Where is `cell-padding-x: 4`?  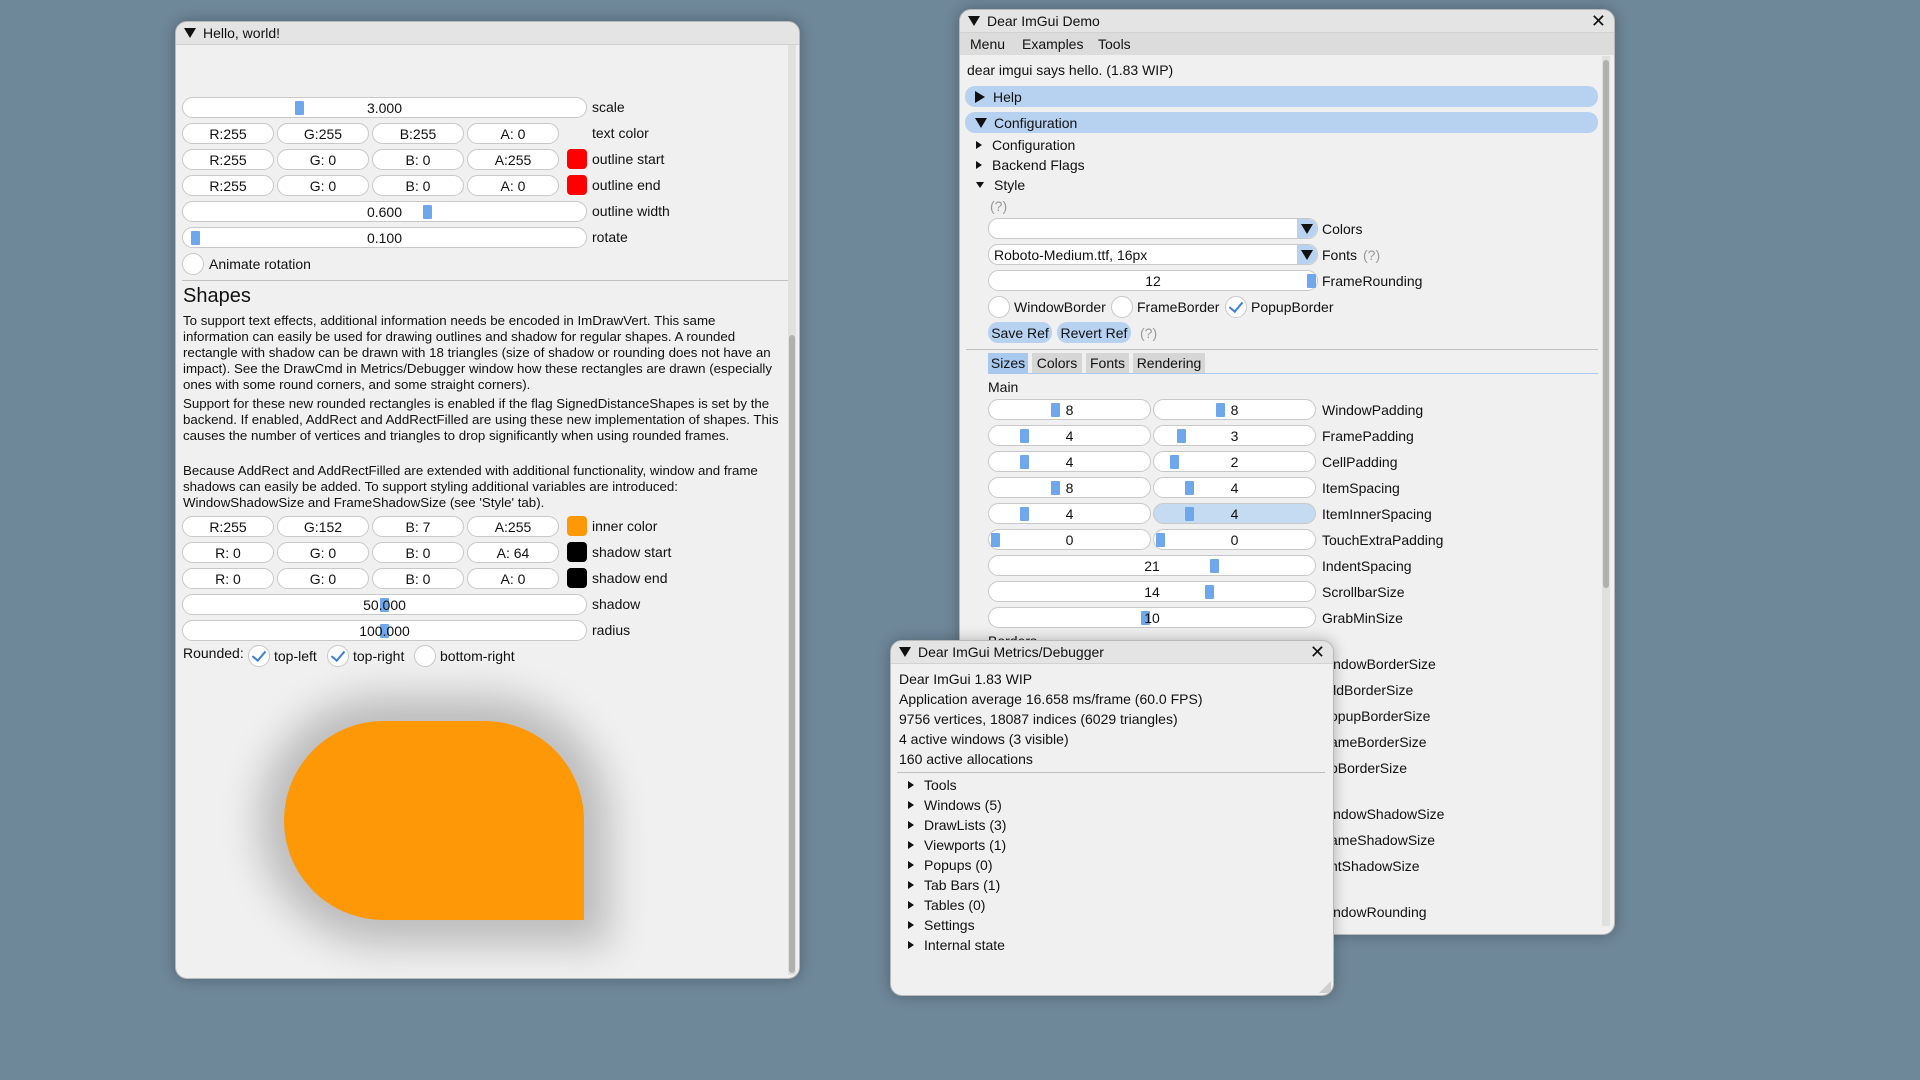
cell-padding-x: 4 is located at coordinates (1069, 461).